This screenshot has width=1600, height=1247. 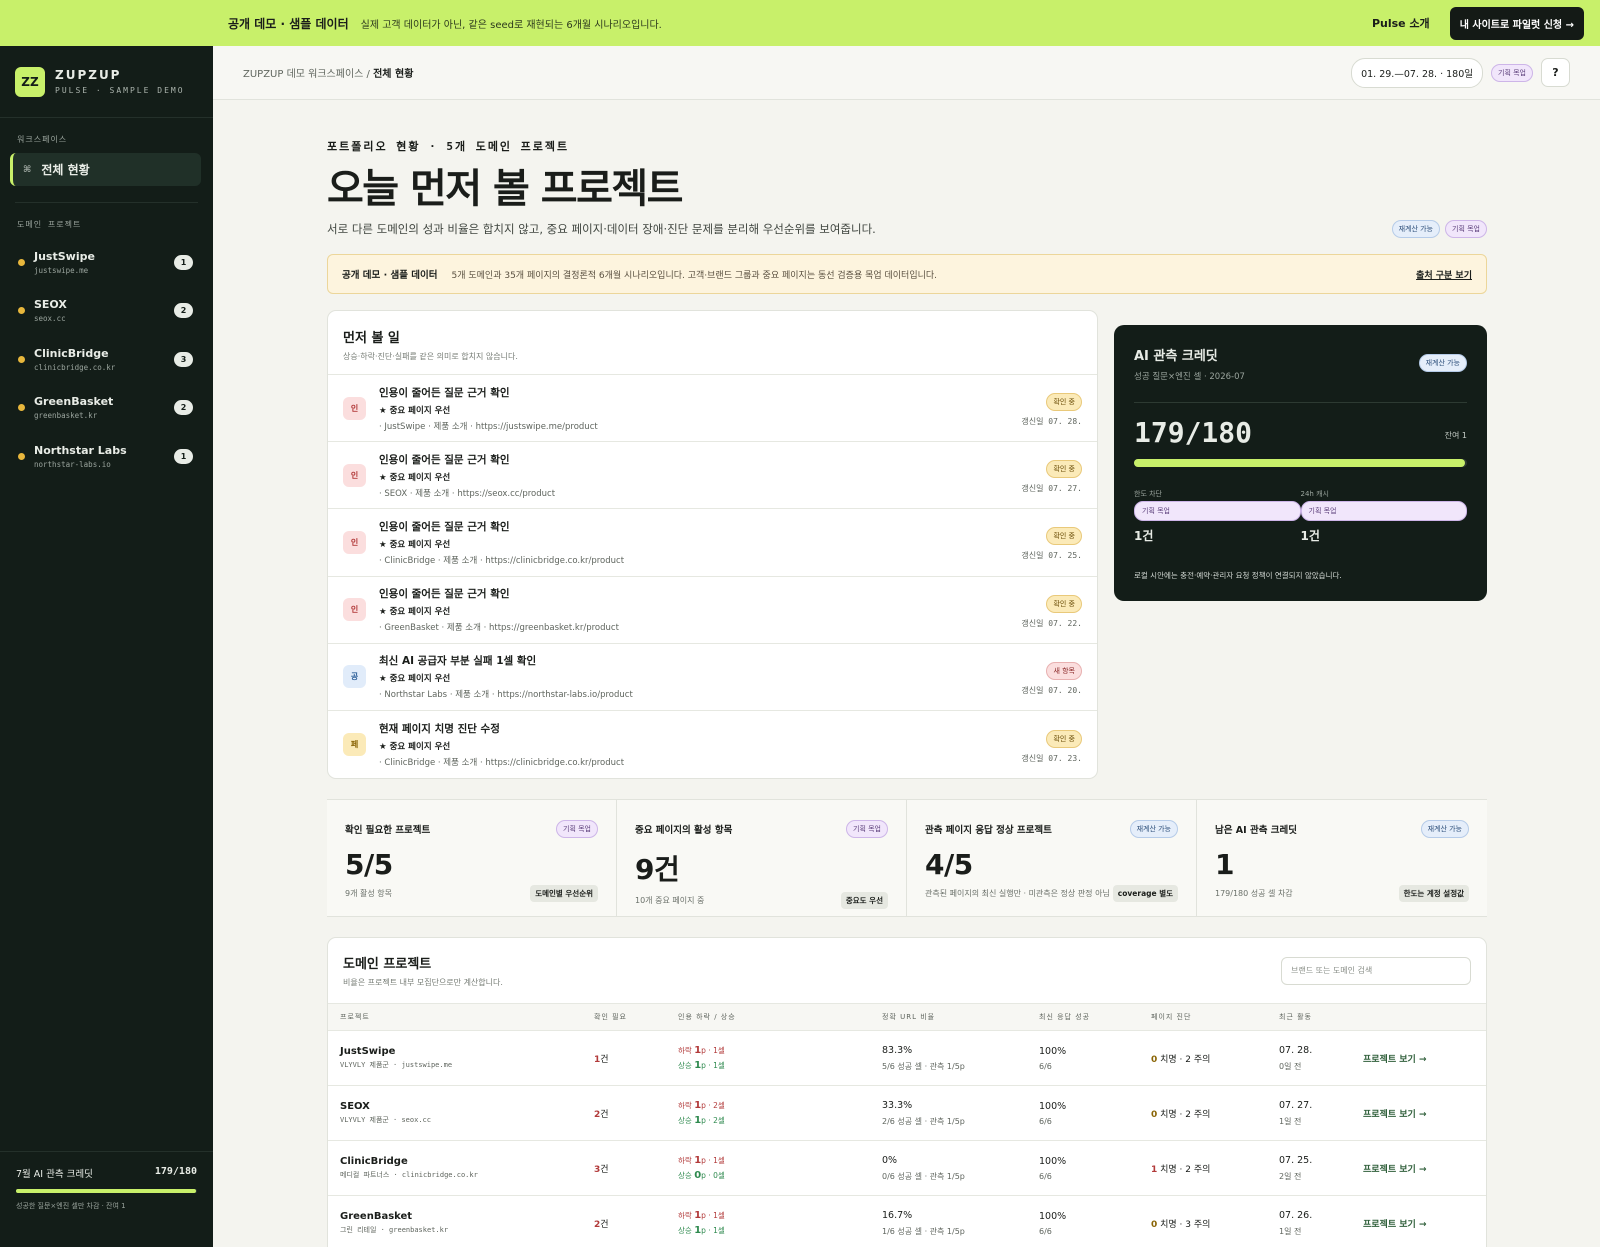 What do you see at coordinates (1238, 575) in the screenshot?
I see `credit-policy-note: 로컬 시안에는 충전·예약·관리자 요청 정책이 연결되지 않았습니다.` at bounding box center [1238, 575].